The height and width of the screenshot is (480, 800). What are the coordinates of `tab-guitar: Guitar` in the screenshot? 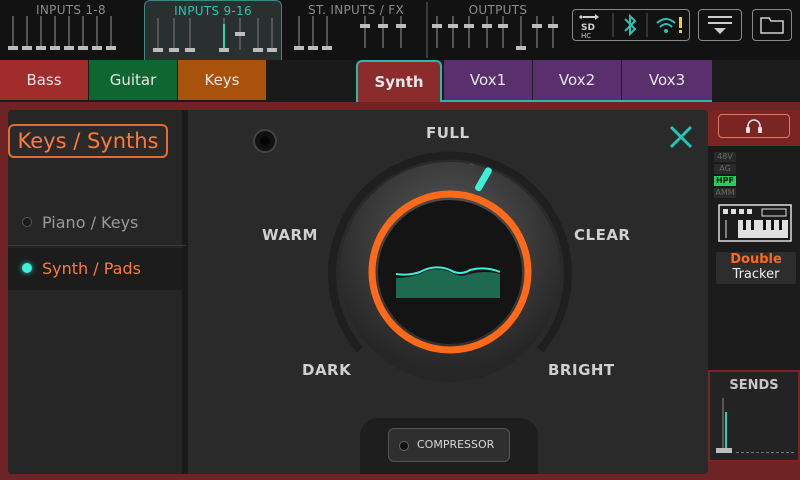 It's located at (133, 80).